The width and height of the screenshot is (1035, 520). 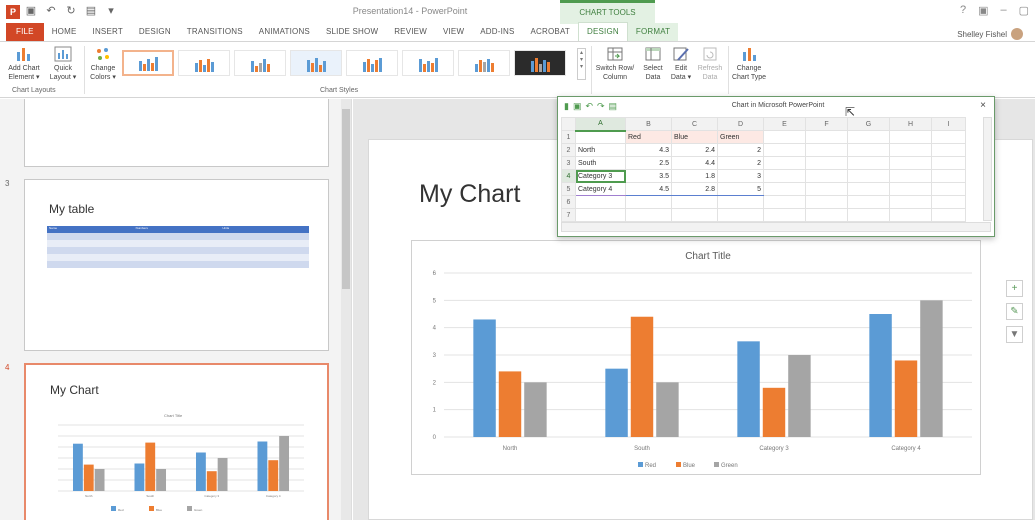 What do you see at coordinates (346, 309) in the screenshot?
I see `thumbnails-scrollbar` at bounding box center [346, 309].